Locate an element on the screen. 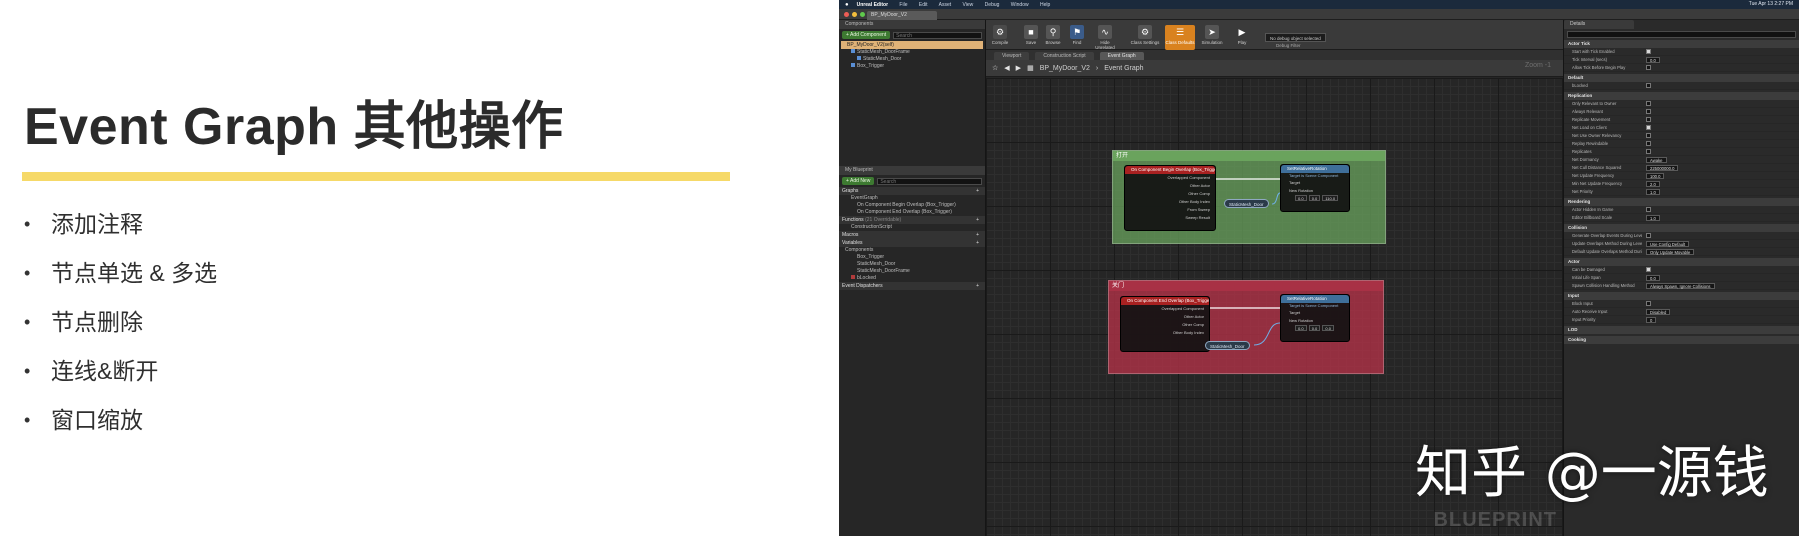 This screenshot has height=536, width=1799. section-macros: Macros + is located at coordinates (912, 235).